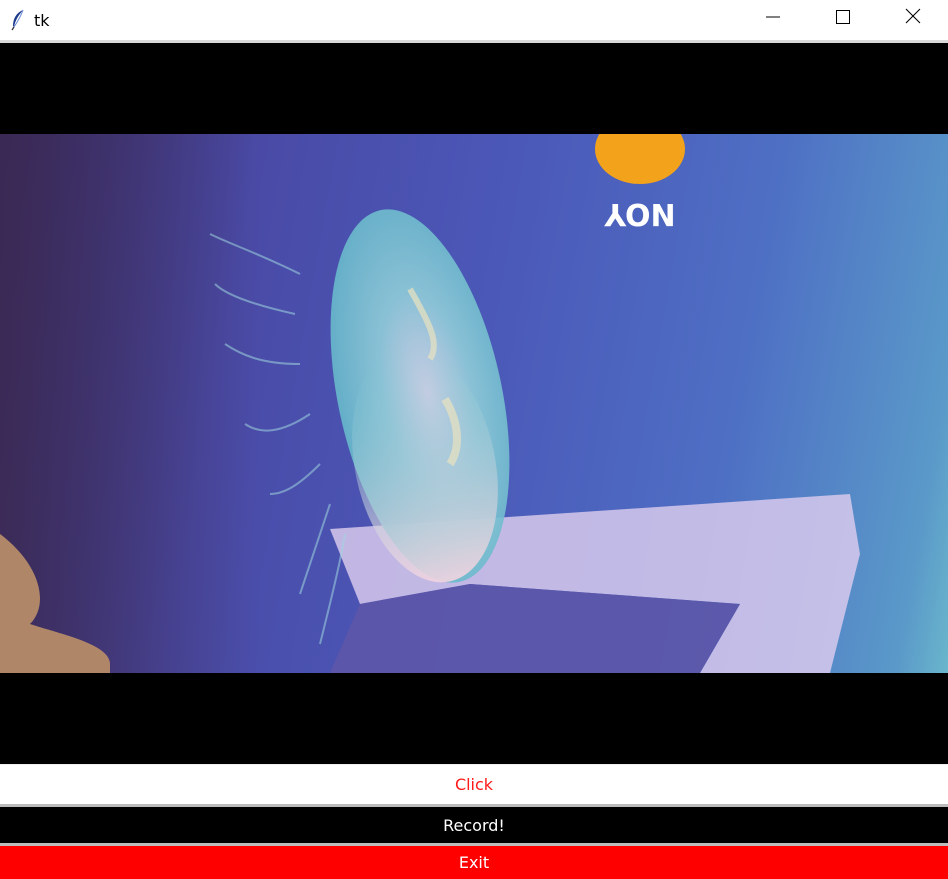 This screenshot has width=948, height=879. What do you see at coordinates (474, 20) in the screenshot?
I see `title-bar: tk` at bounding box center [474, 20].